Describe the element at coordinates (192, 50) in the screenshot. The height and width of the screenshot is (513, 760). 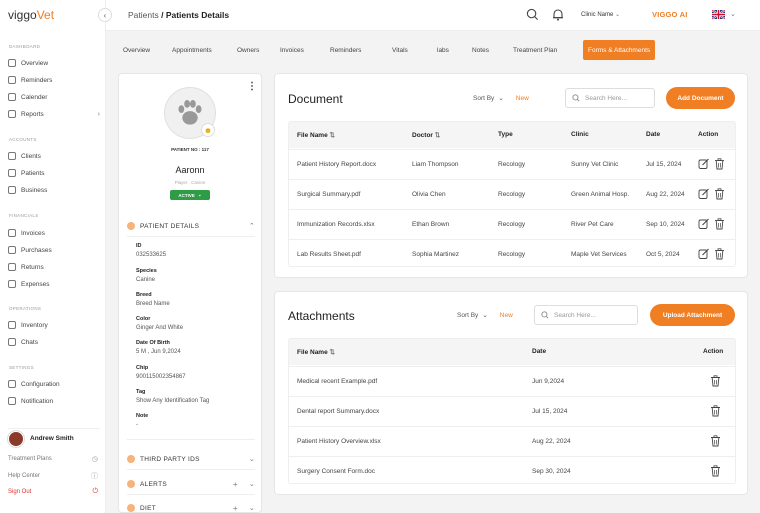
I see `tab-appointments: Appointments` at that location.